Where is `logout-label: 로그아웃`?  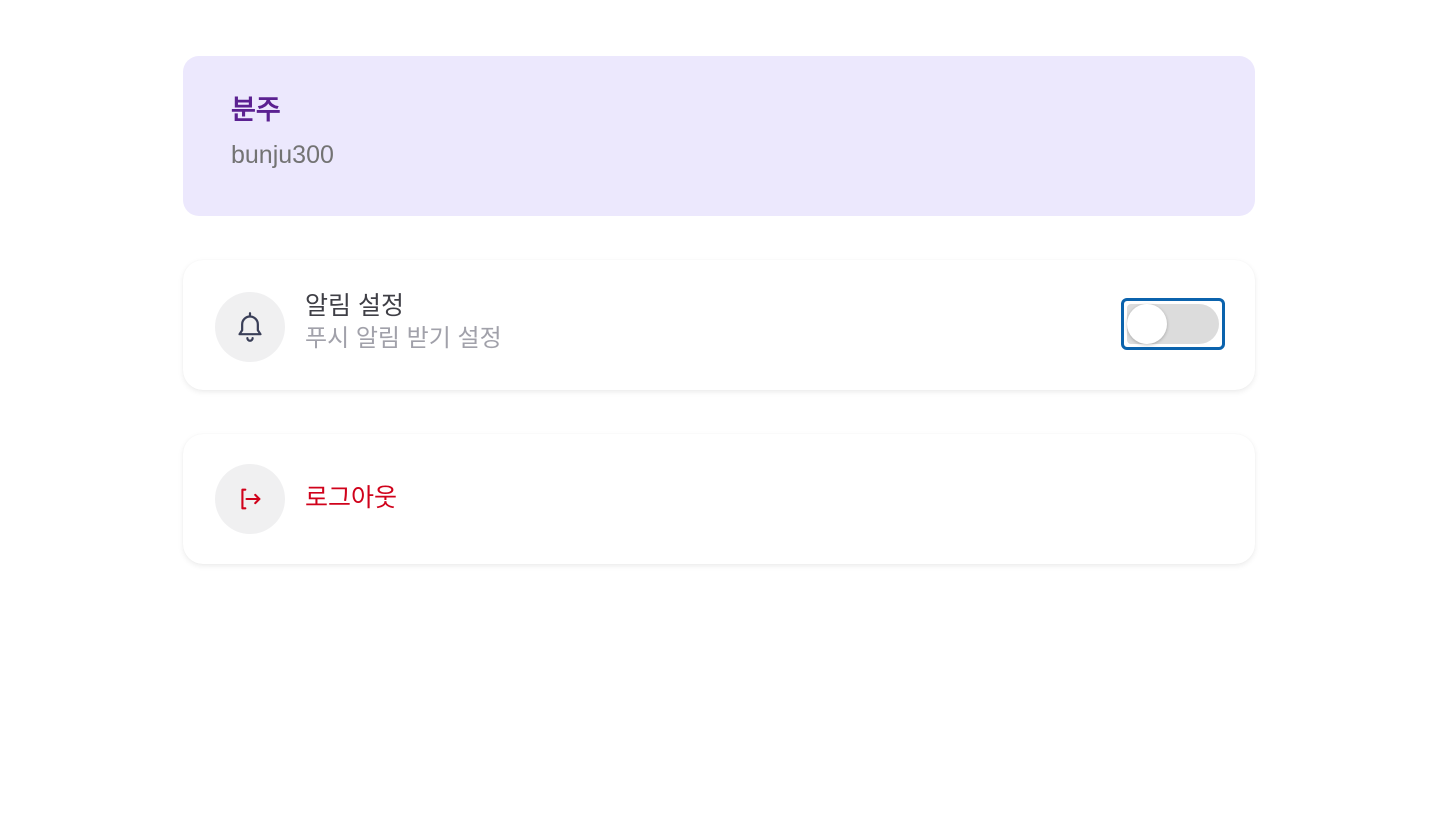 logout-label: 로그아웃 is located at coordinates (351, 498).